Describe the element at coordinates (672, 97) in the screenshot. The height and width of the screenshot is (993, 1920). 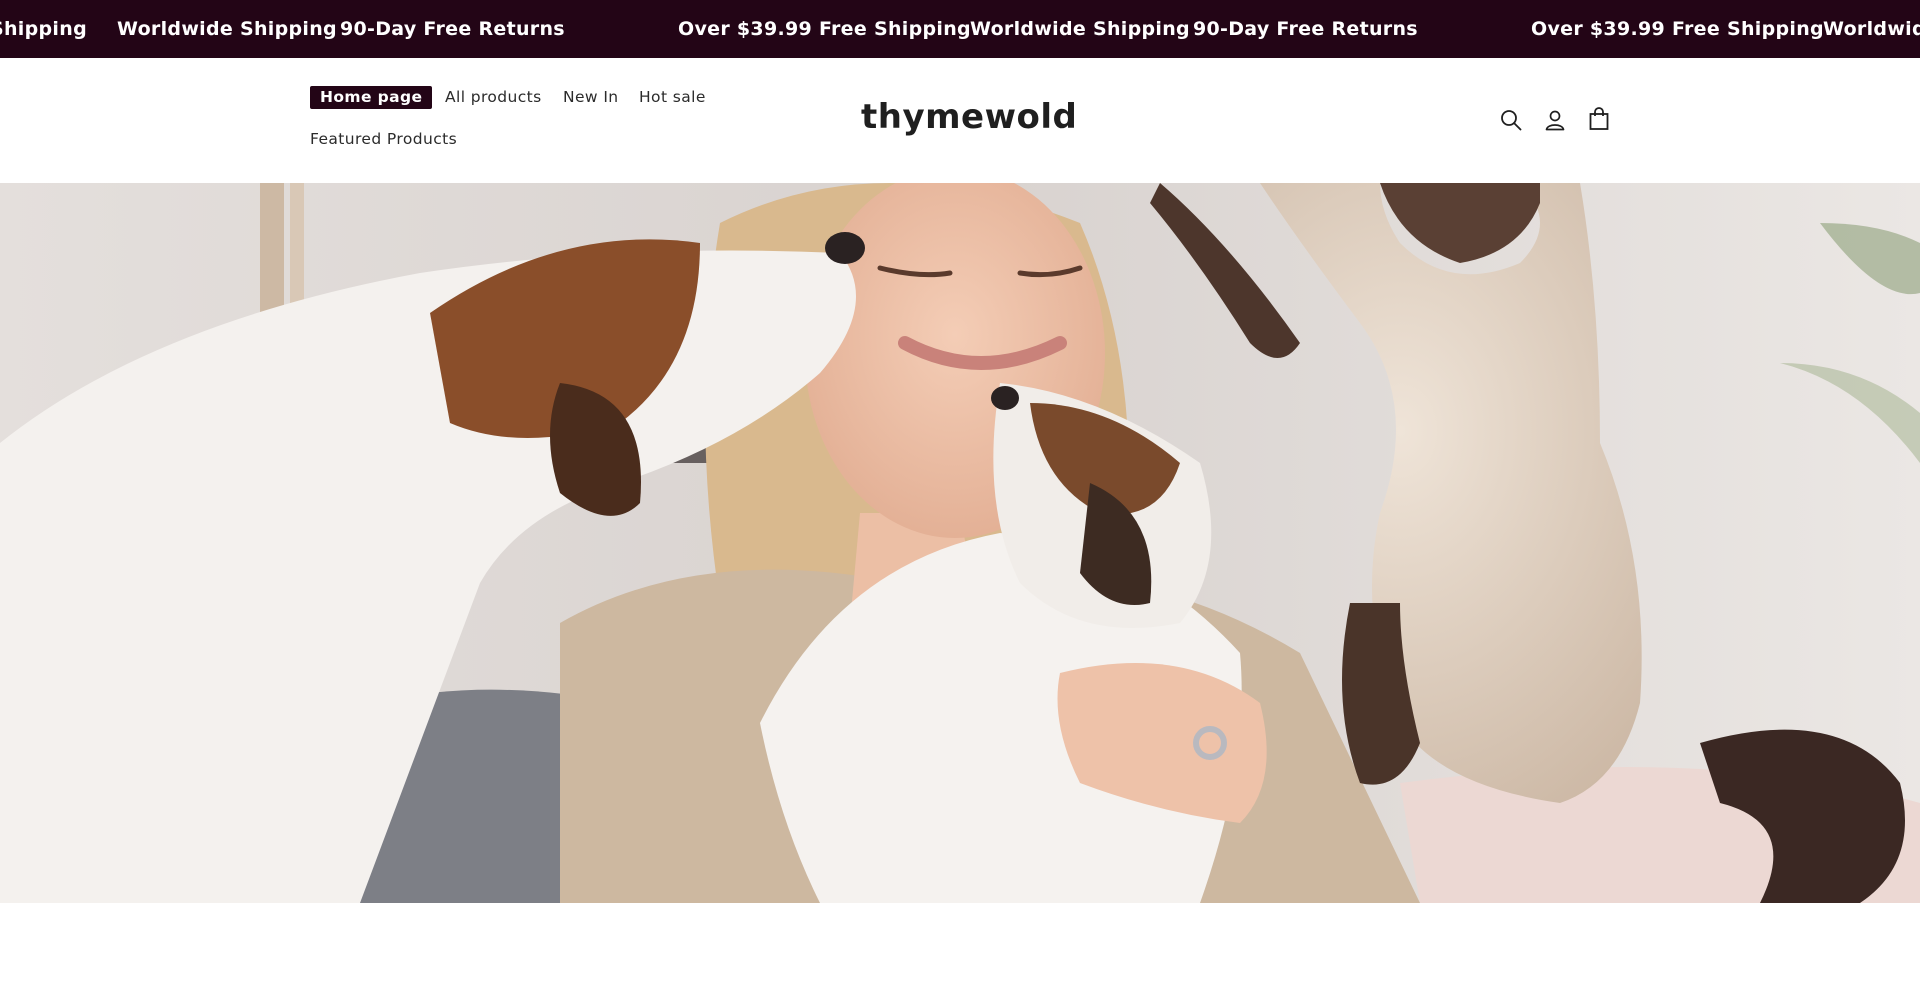
I see `nav-hot-sale: Hot sale` at that location.